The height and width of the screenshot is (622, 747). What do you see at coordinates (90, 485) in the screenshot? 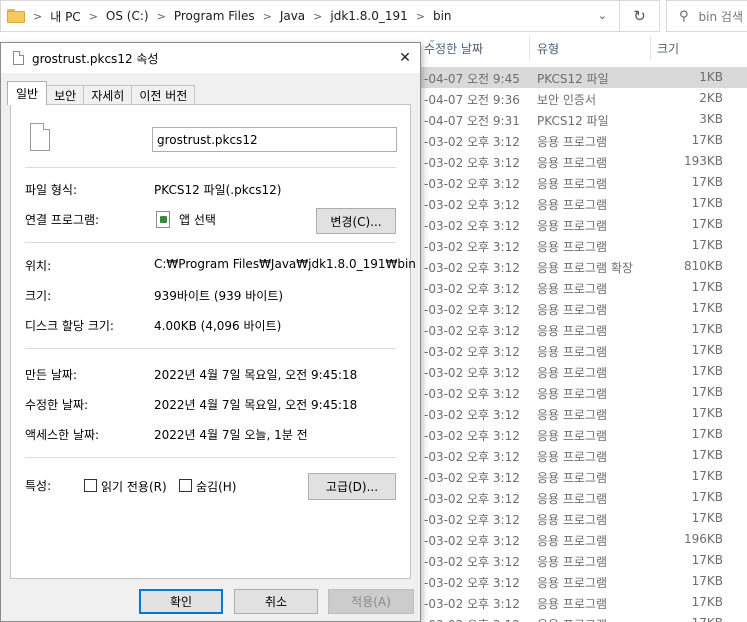
I see `readonly-checkbox` at bounding box center [90, 485].